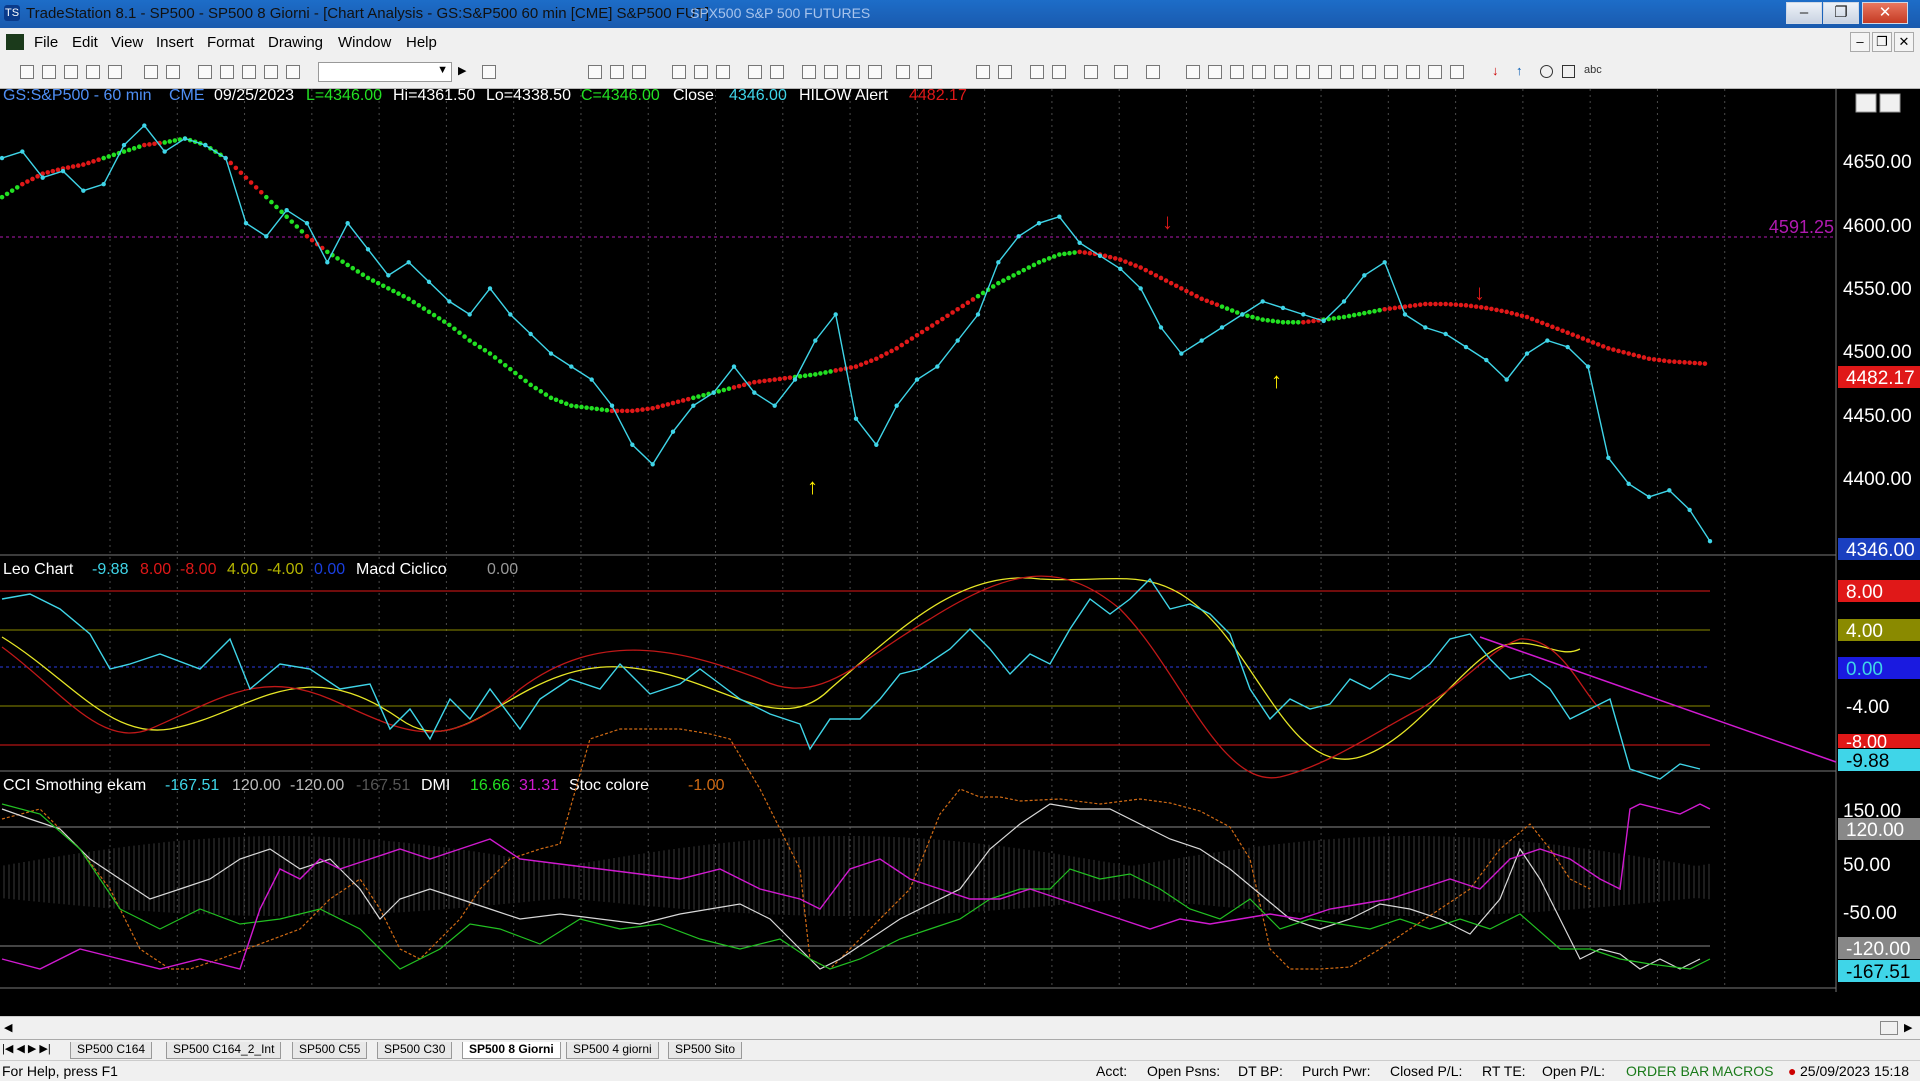  What do you see at coordinates (723, 72) in the screenshot?
I see `chart-scatter-icon` at bounding box center [723, 72].